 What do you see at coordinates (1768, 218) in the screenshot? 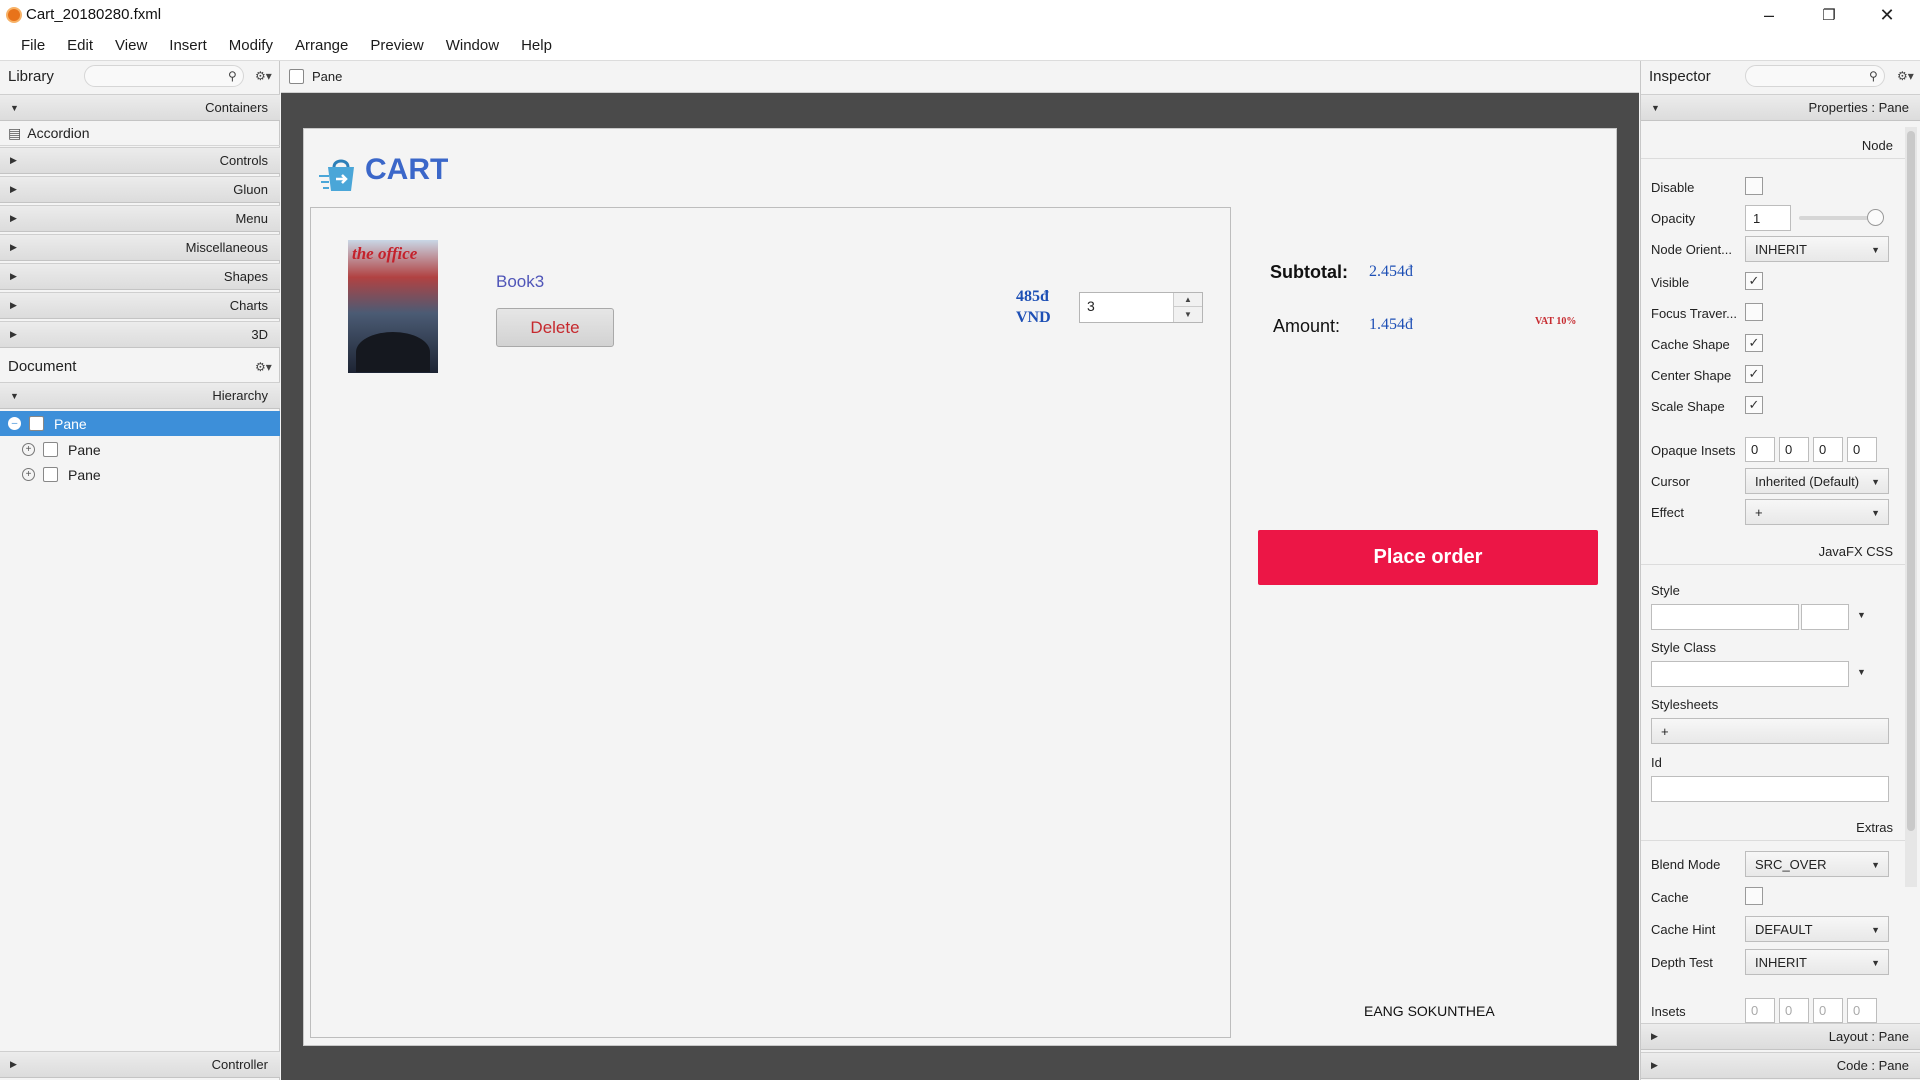
I see `opacity-field: 1` at bounding box center [1768, 218].